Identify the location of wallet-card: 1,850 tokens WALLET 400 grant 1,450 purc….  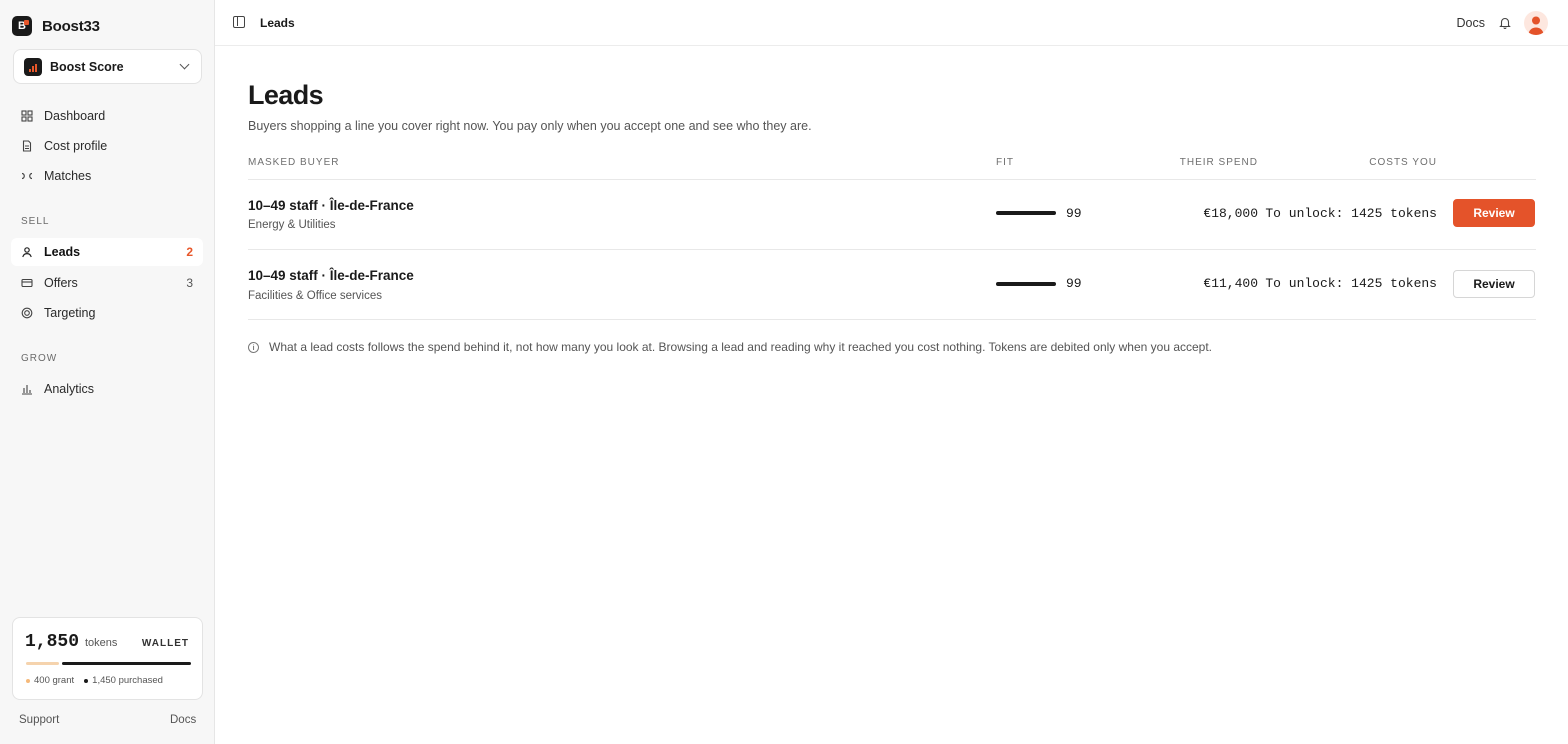
(107, 658).